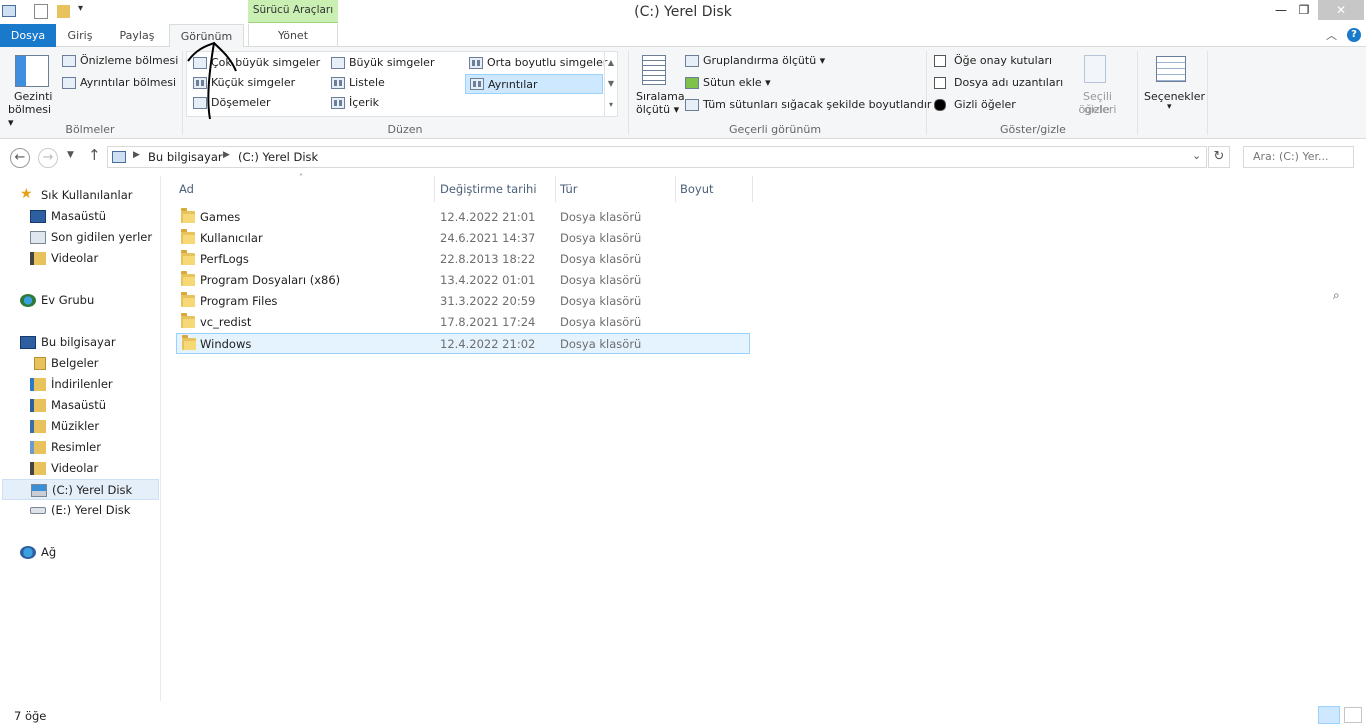 This screenshot has height=725, width=1366. Describe the element at coordinates (41, 11) in the screenshot. I see `properties-icon` at that location.